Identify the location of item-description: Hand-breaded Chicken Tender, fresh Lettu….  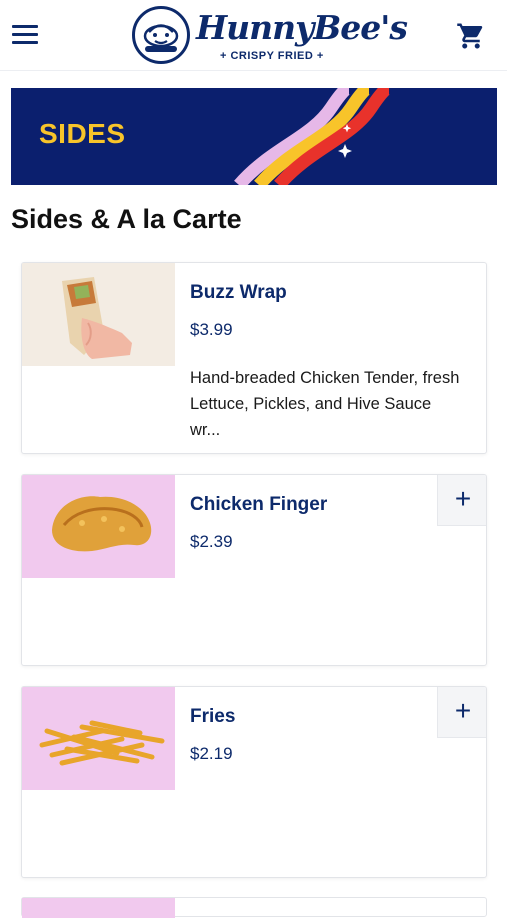
(325, 404).